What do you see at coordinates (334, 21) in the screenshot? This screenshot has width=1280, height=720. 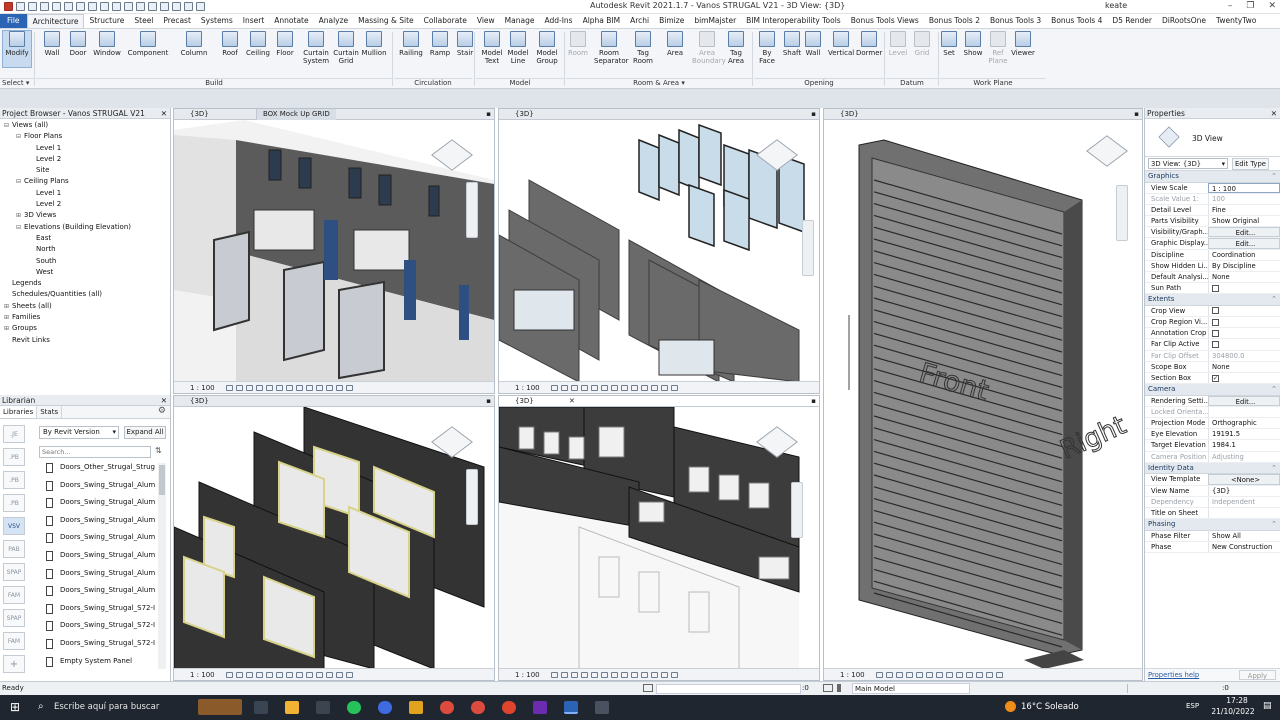 I see `tab-analyze: Analyze` at bounding box center [334, 21].